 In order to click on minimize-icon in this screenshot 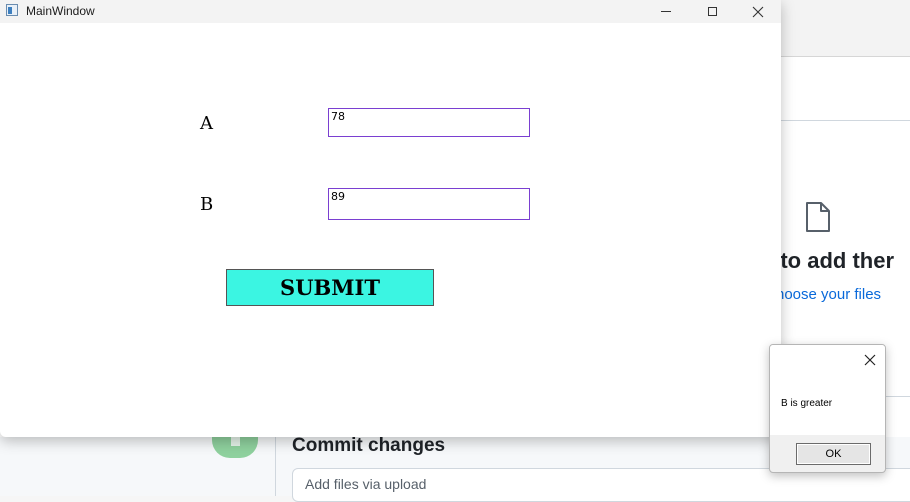, I will do `click(666, 11)`.